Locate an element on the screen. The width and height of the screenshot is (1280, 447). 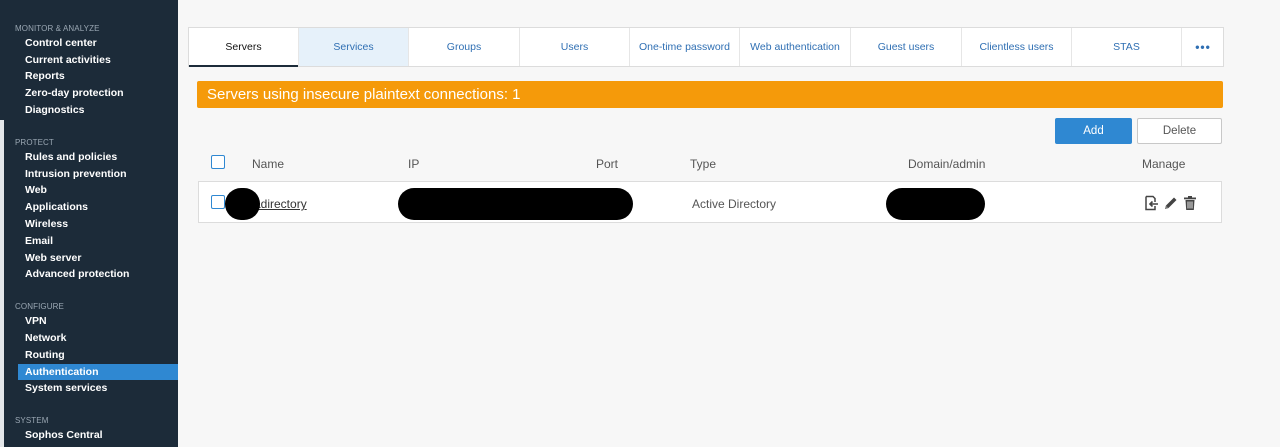
tab-users: Users is located at coordinates (575, 47).